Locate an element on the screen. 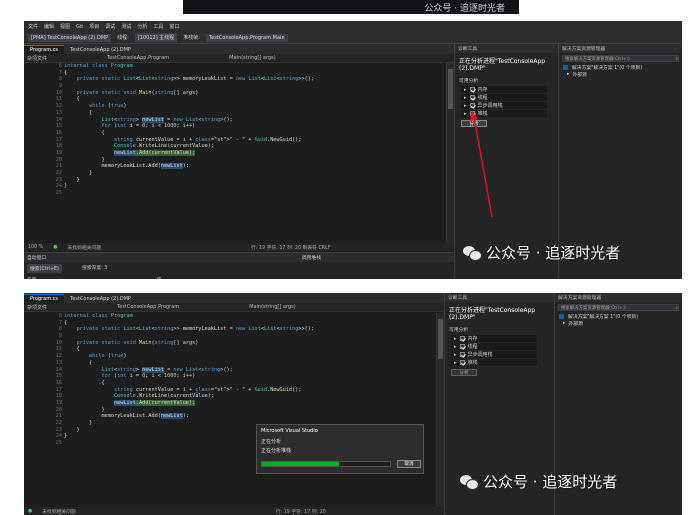  autos-search: 搜索(Ctrl+E) is located at coordinates (44, 268).